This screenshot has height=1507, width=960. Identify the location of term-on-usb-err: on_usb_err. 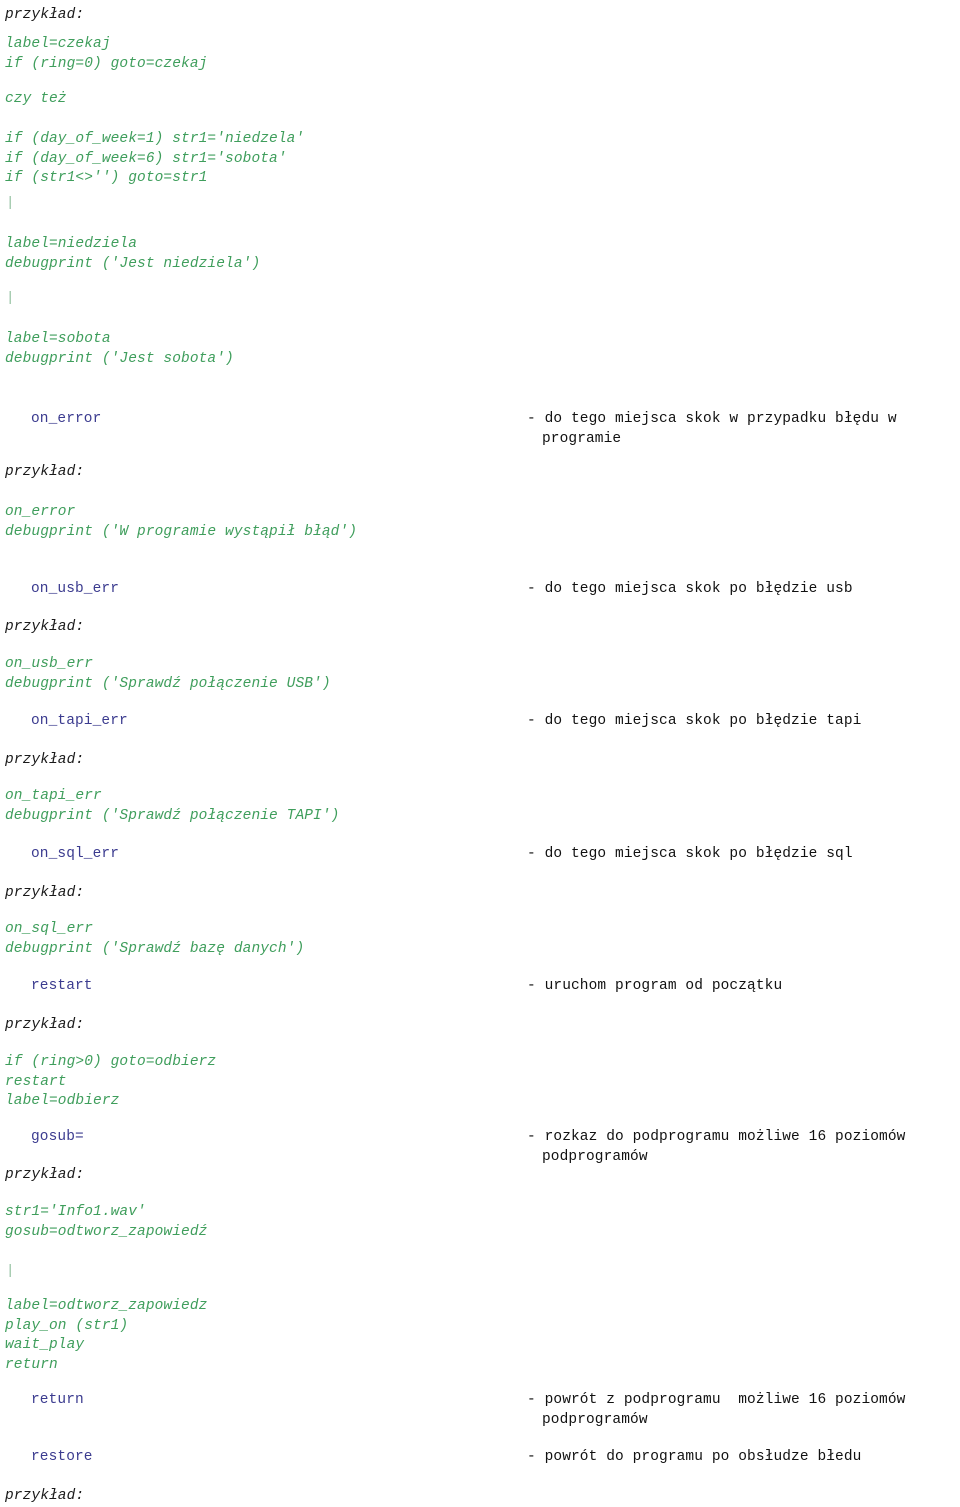
(75, 590).